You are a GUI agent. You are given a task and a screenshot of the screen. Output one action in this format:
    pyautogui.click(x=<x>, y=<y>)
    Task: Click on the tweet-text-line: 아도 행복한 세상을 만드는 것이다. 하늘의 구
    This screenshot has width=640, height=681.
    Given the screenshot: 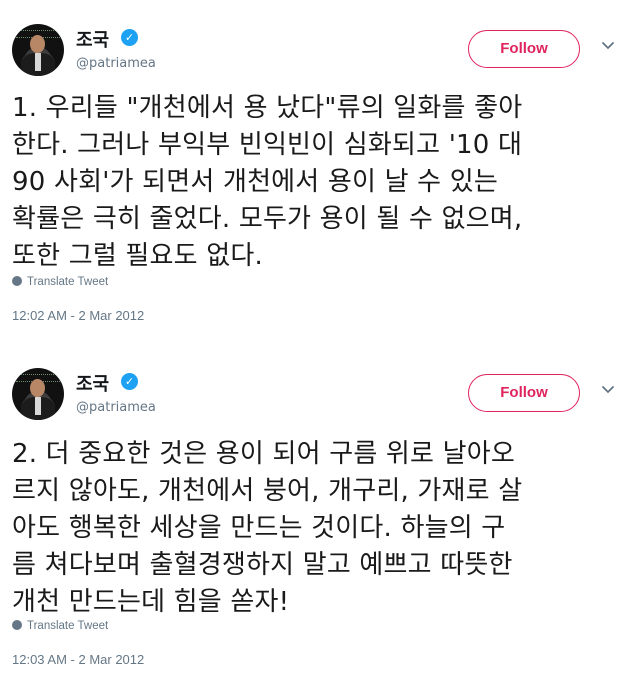 What is the action you would take?
    pyautogui.click(x=259, y=528)
    